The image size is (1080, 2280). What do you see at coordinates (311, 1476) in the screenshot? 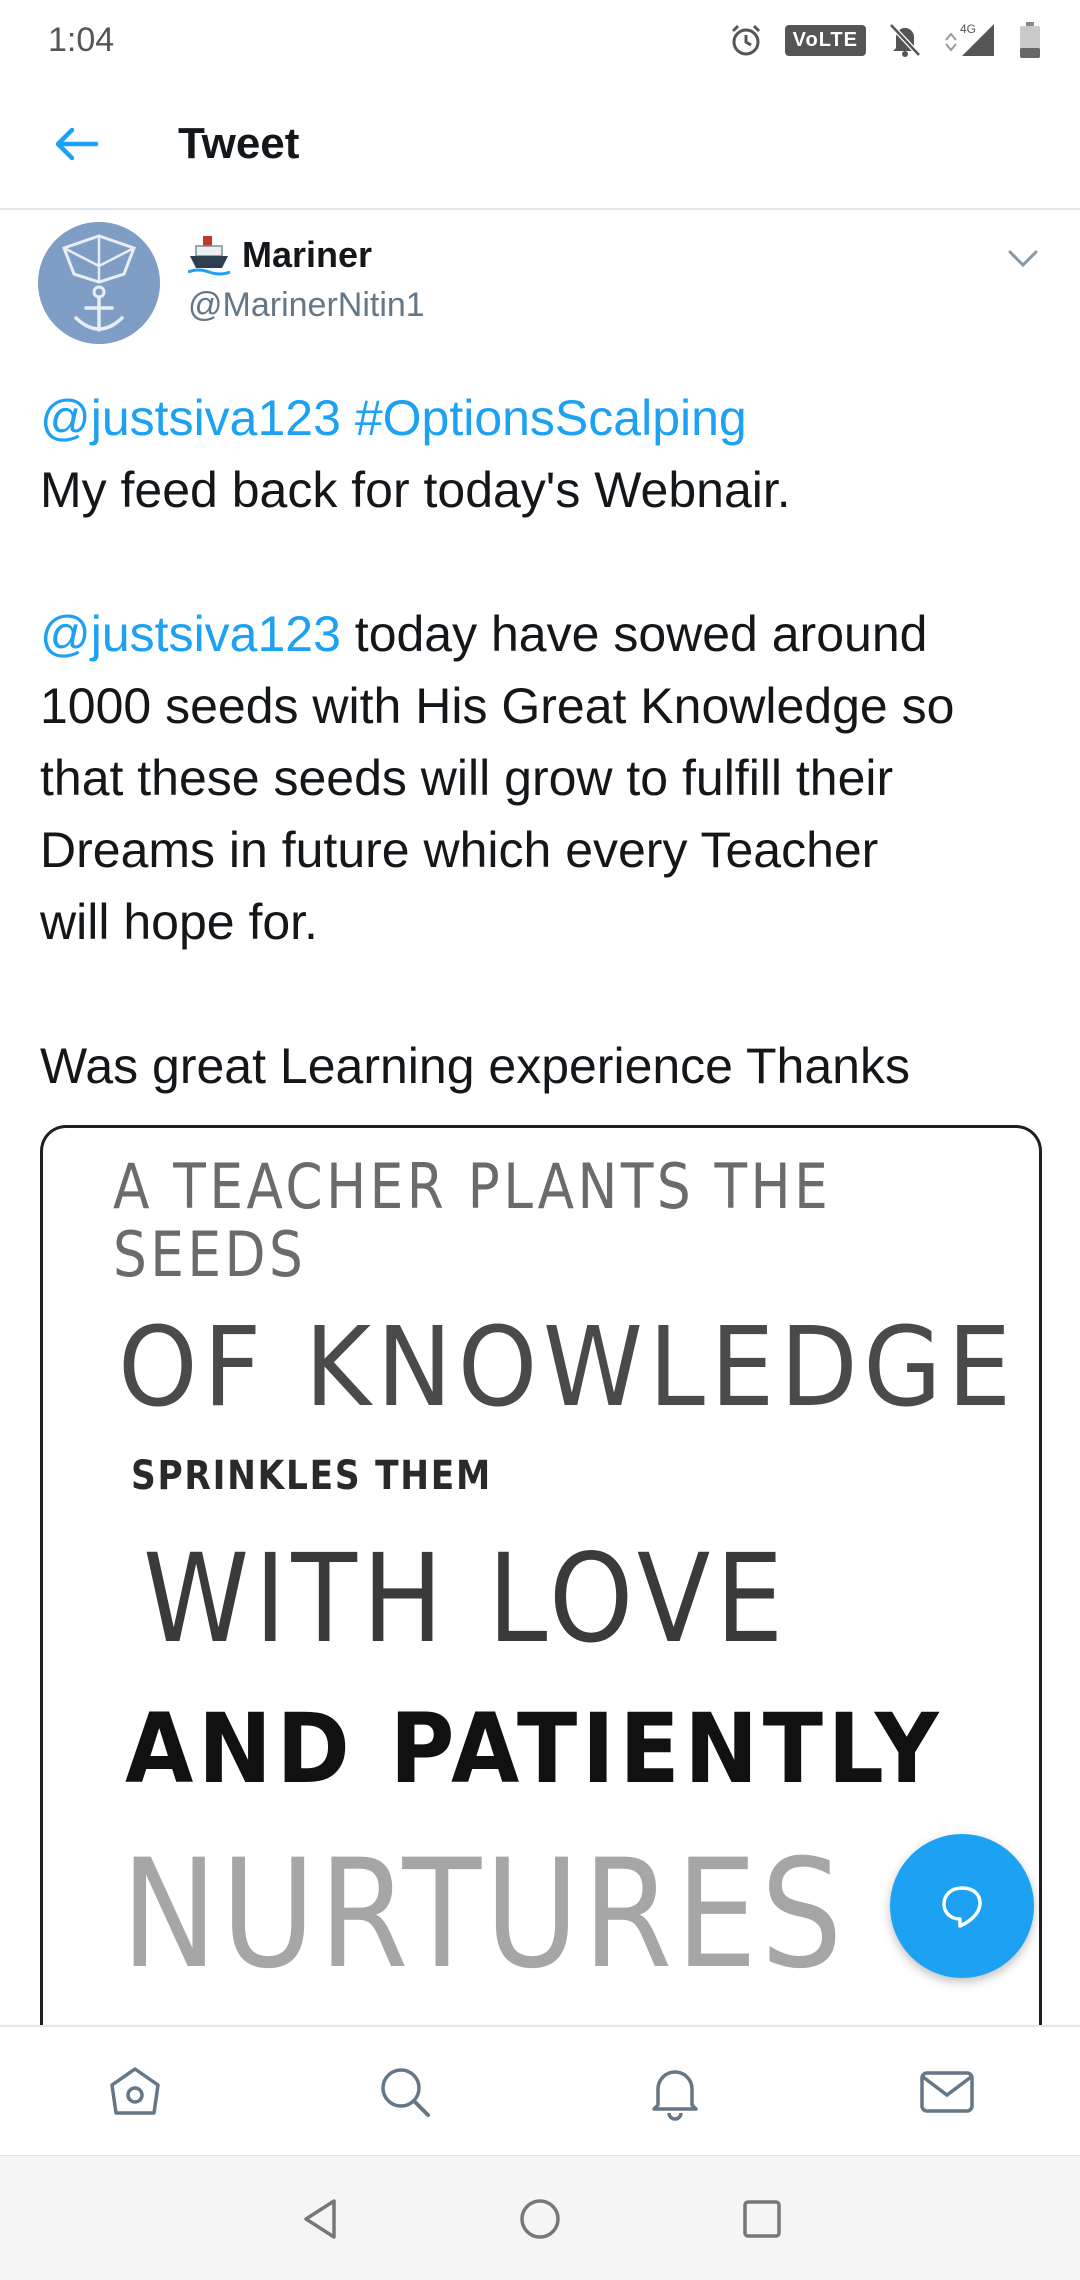
I see `image-text-line: SPRINKLES THEM` at bounding box center [311, 1476].